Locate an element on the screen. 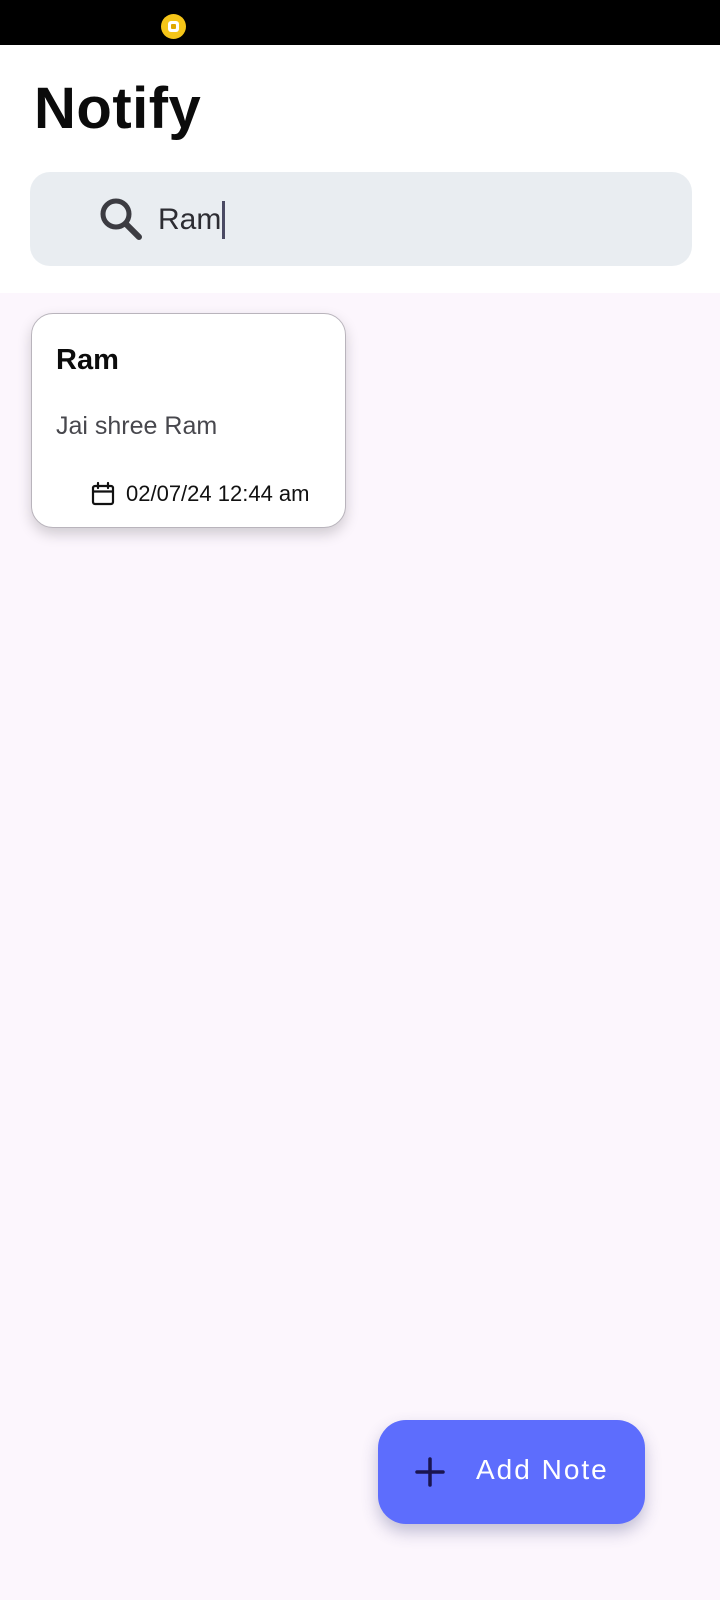 This screenshot has height=1600, width=720. note-title: Ram is located at coordinates (87, 360).